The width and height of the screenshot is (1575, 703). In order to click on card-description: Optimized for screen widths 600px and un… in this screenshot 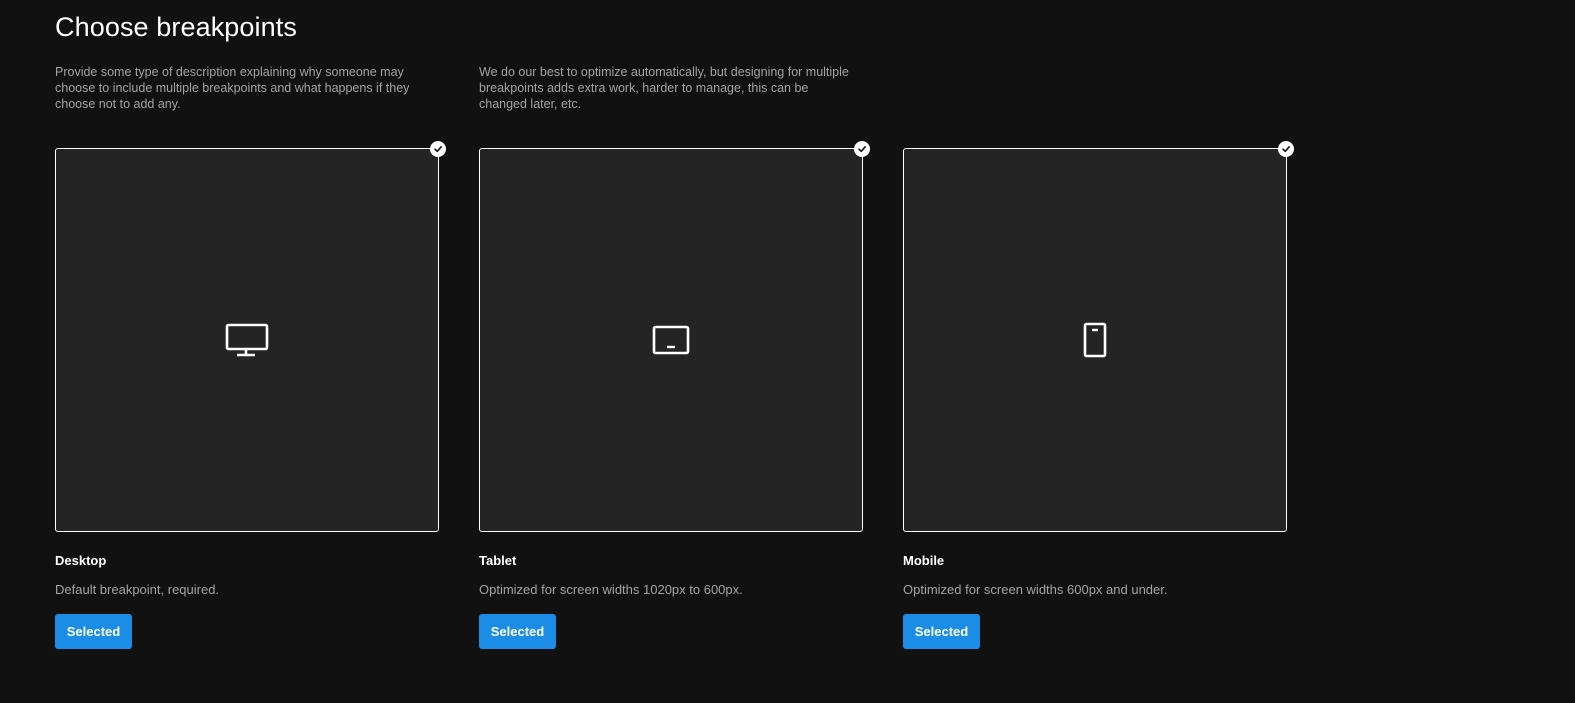, I will do `click(1035, 589)`.